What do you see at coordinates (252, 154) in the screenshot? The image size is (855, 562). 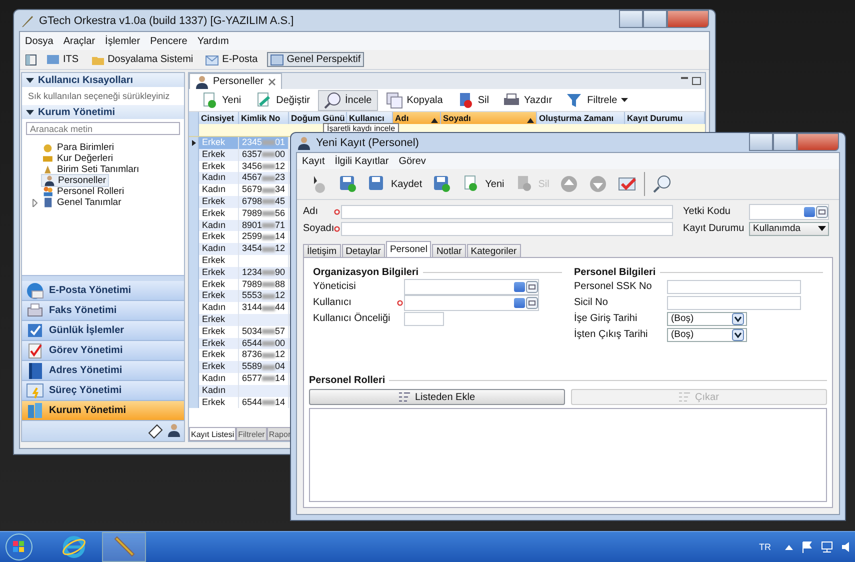 I see `id-number-start: 6357` at bounding box center [252, 154].